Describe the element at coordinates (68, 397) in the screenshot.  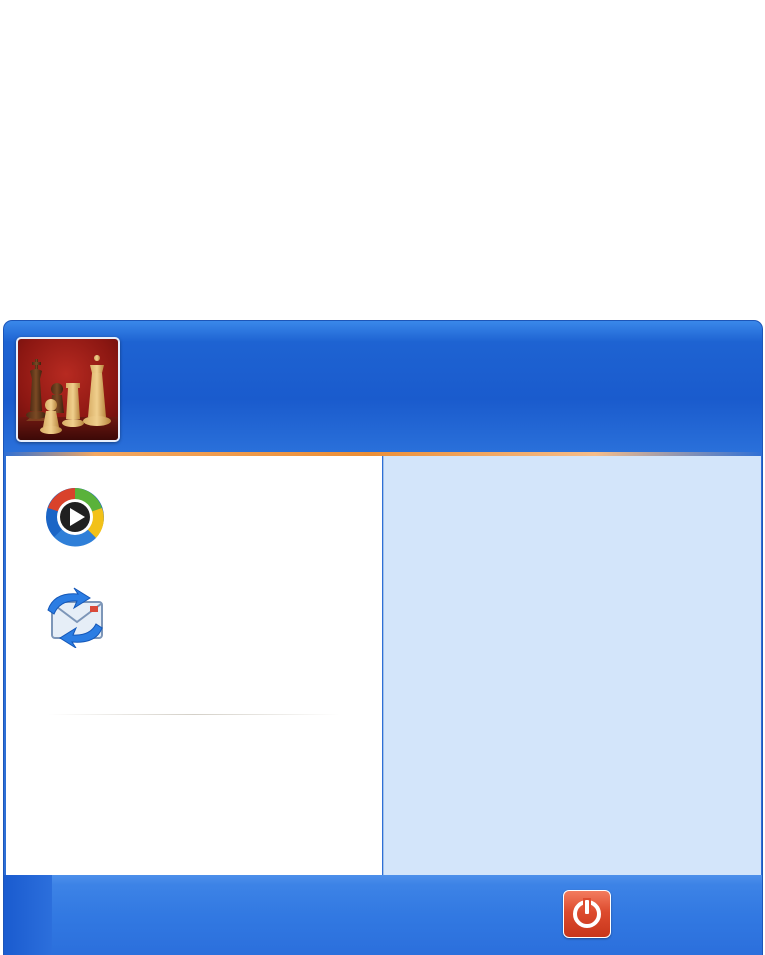
I see `chess-avatar-image` at that location.